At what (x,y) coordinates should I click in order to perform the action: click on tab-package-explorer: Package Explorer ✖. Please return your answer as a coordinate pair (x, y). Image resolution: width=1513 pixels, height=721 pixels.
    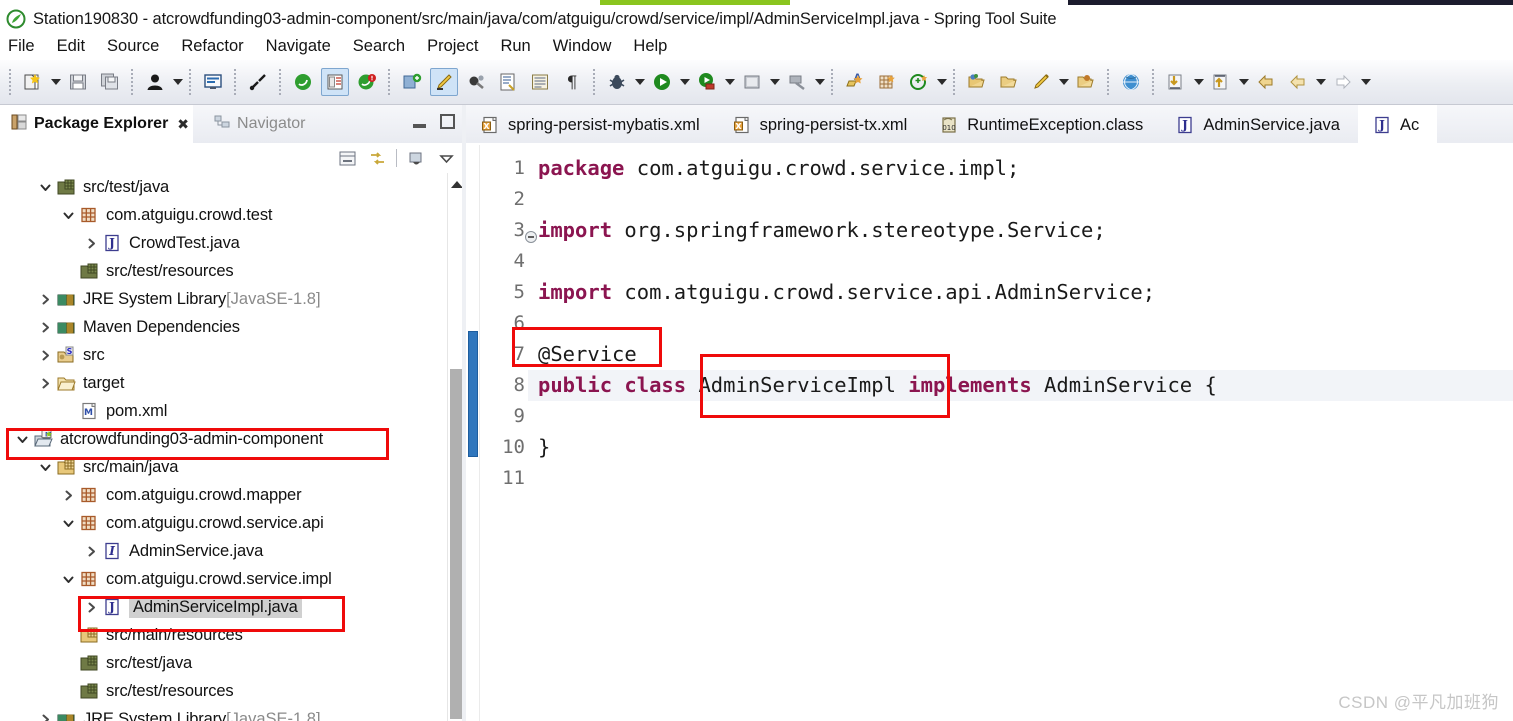
    Looking at the image, I should click on (97, 124).